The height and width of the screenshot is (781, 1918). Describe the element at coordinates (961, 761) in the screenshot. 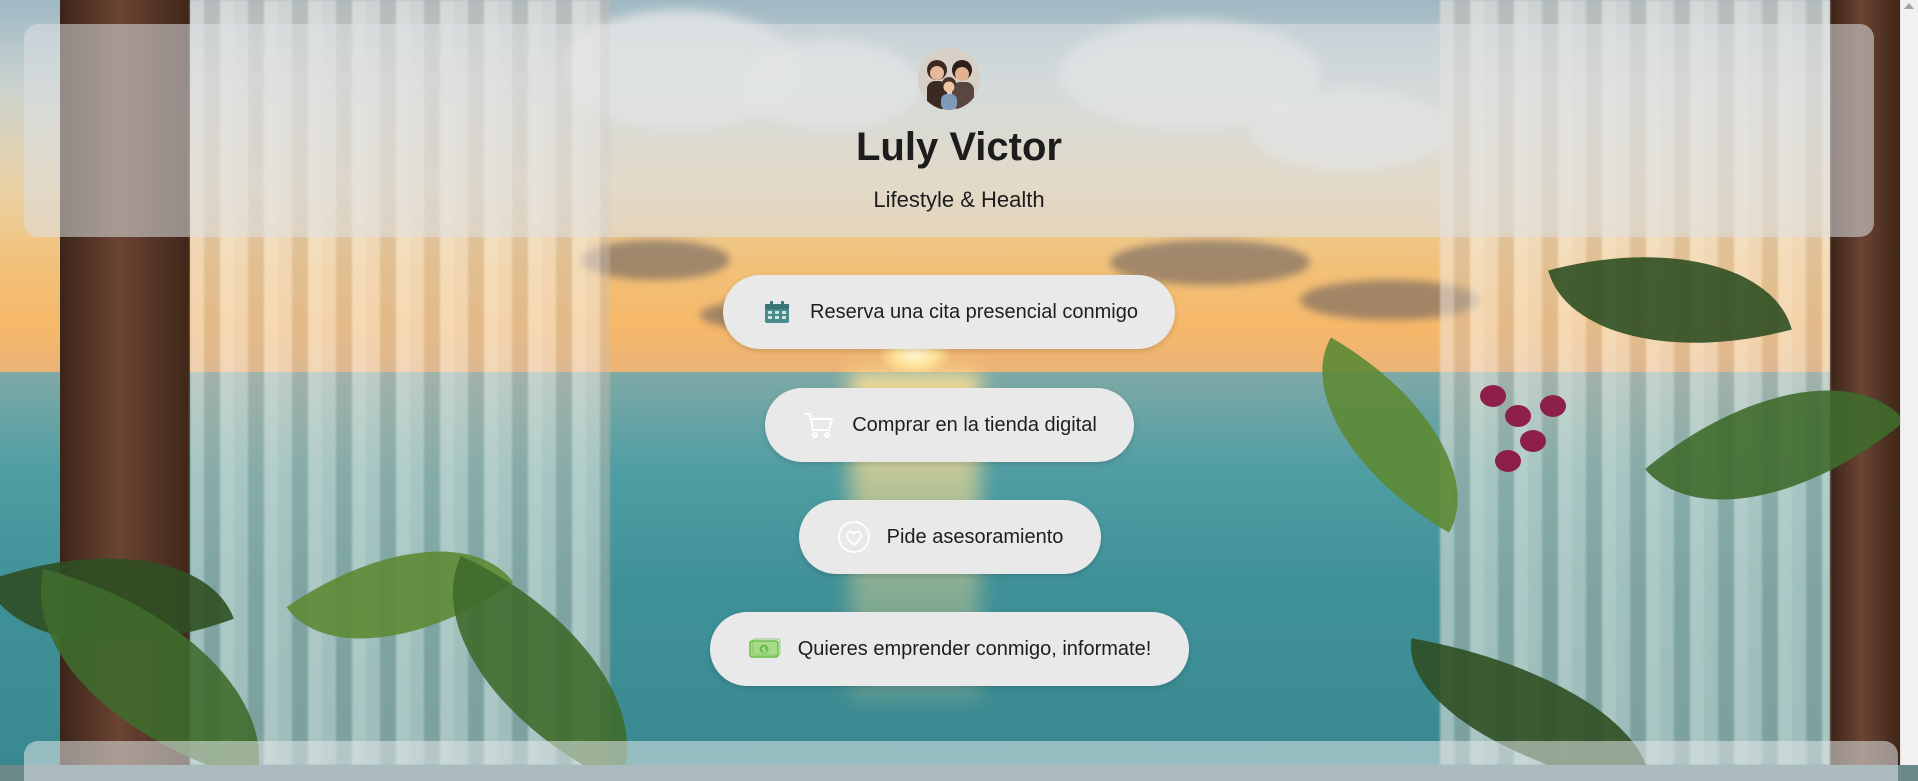

I see `footer-card` at that location.